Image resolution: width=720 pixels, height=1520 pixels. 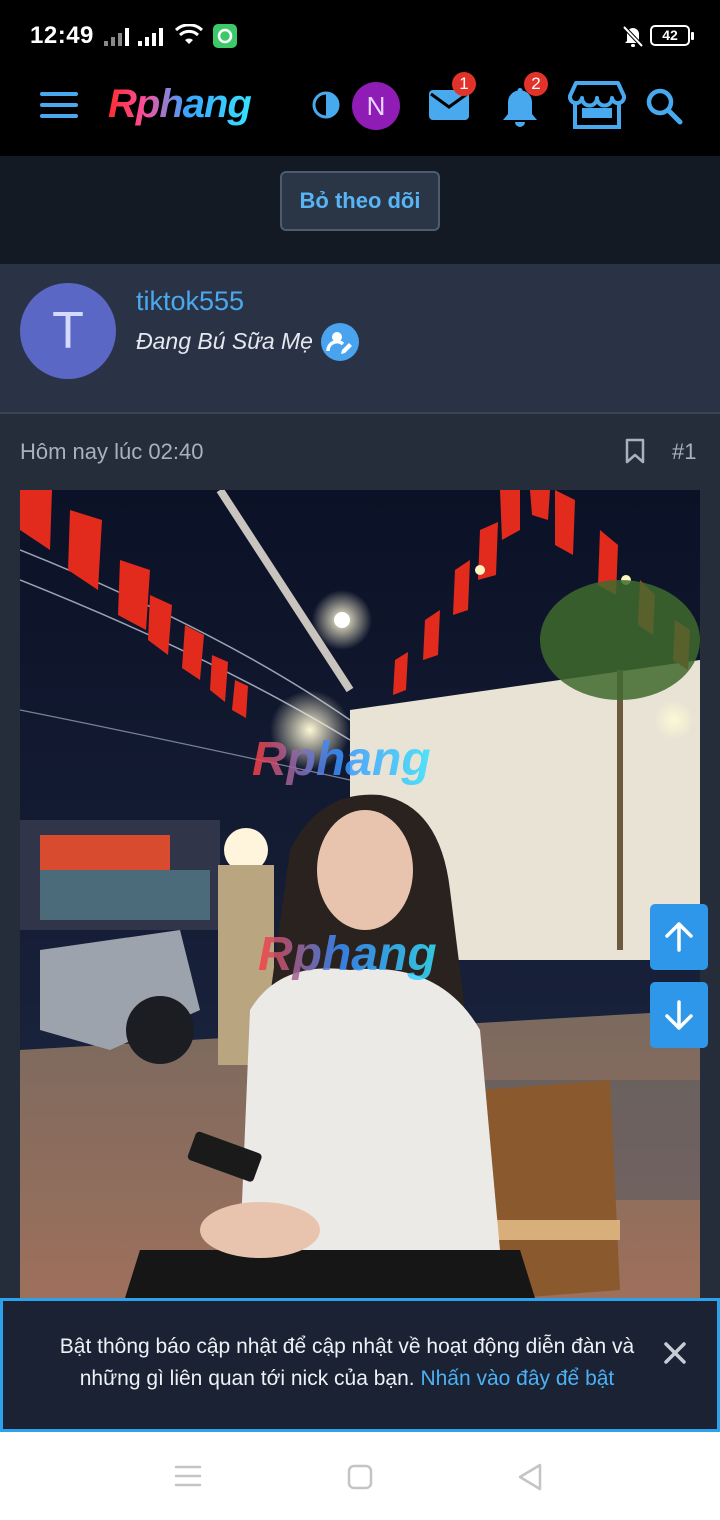 I want to click on follow-area: Bỏ theo dõi, so click(x=360, y=210).